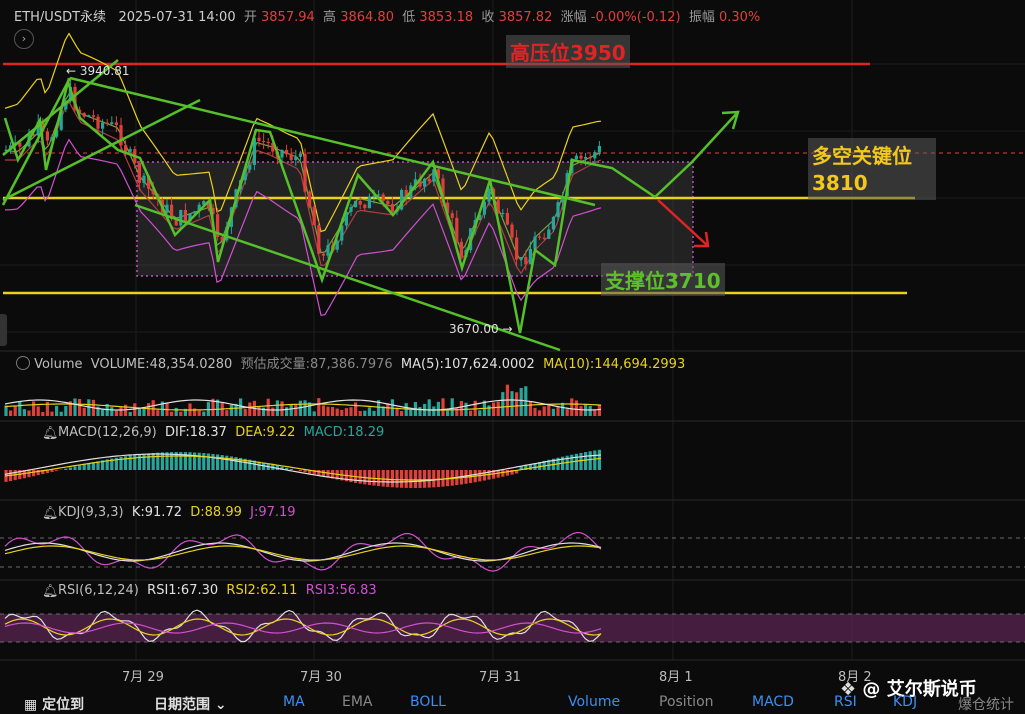 Image resolution: width=1025 pixels, height=714 pixels. What do you see at coordinates (773, 702) in the screenshot?
I see `tab-macd: MACD` at bounding box center [773, 702].